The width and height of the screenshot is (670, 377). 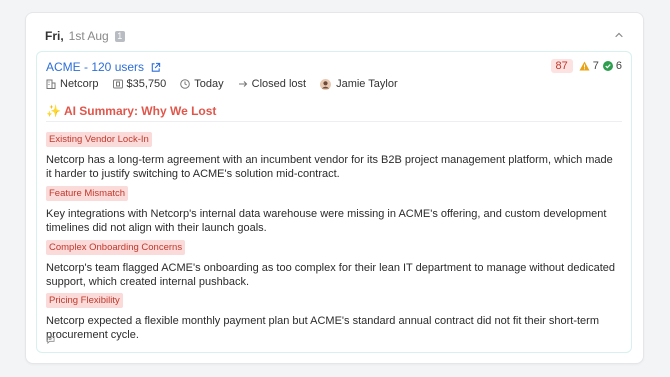 I want to click on scores: 87 7 6, so click(x=586, y=66).